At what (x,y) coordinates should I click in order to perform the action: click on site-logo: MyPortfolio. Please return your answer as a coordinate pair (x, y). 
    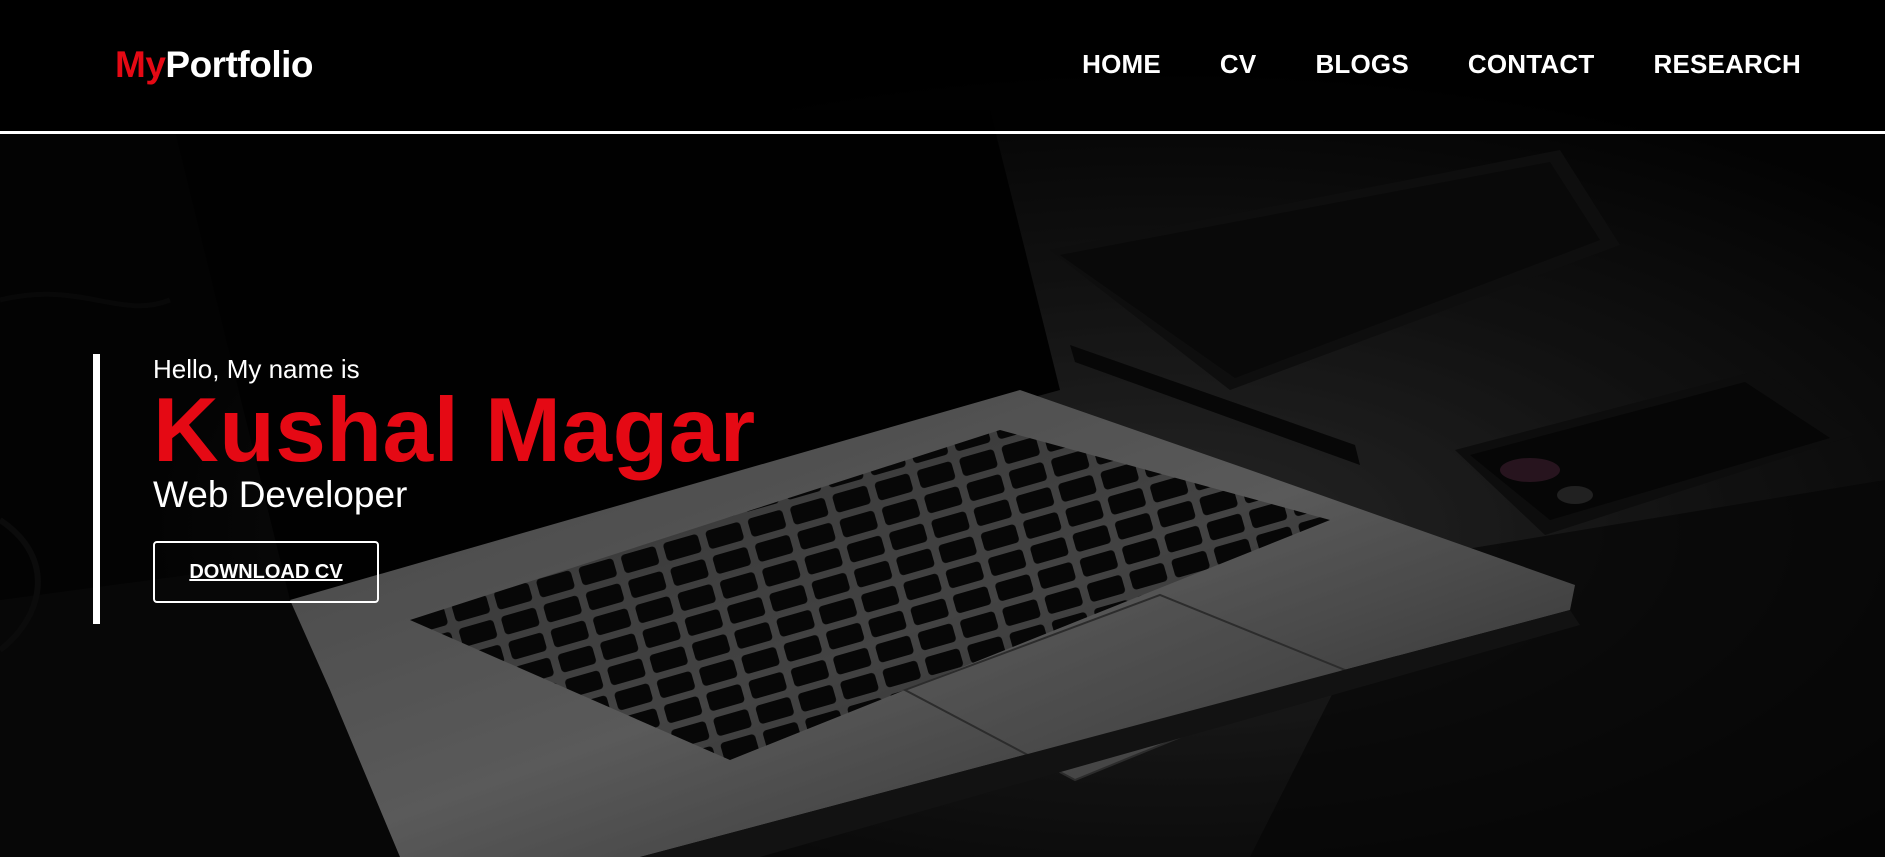
    Looking at the image, I should click on (214, 65).